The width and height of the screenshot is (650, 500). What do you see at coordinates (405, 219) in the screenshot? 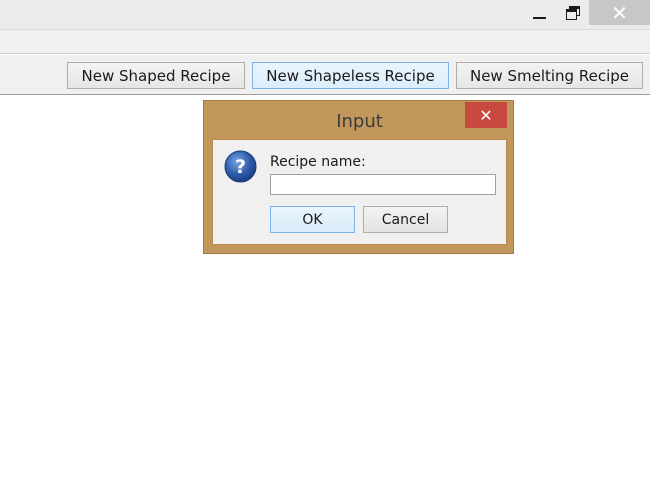
I see `cancel-button: Cancel` at bounding box center [405, 219].